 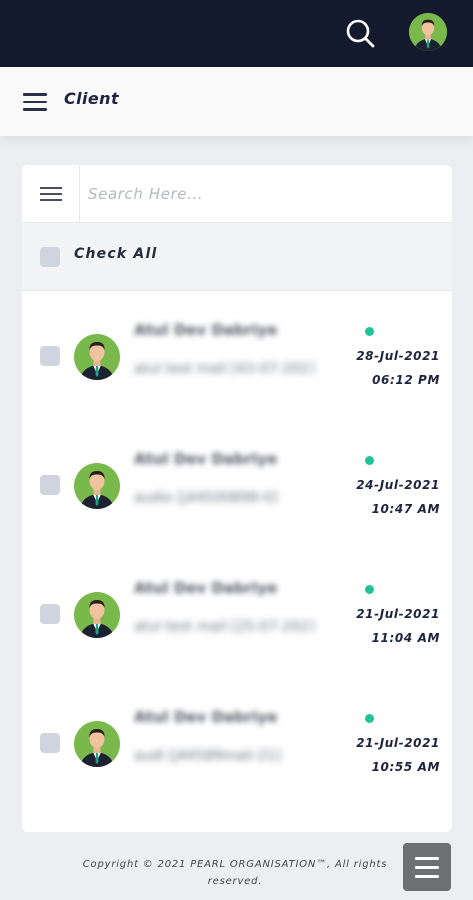 I want to click on message-preview: atul test mail [25-07-2021], so click(x=224, y=627).